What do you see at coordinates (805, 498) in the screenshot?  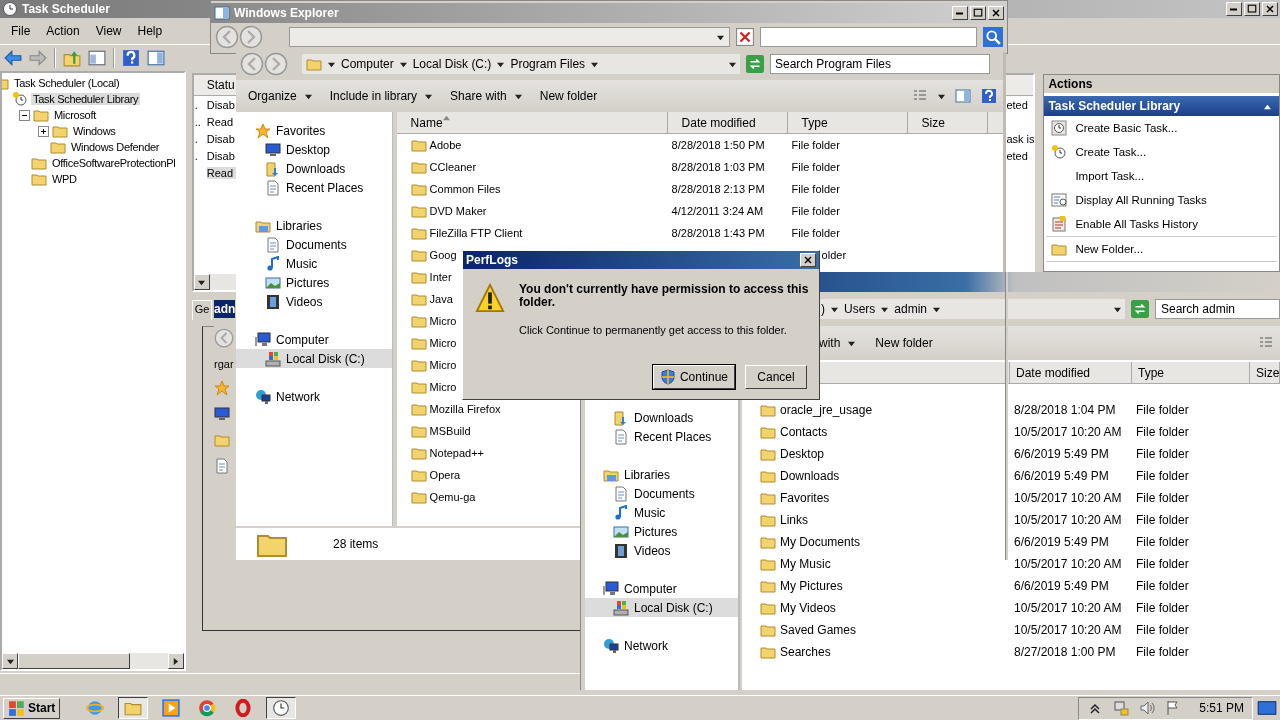 I see `file-name: Favorites` at bounding box center [805, 498].